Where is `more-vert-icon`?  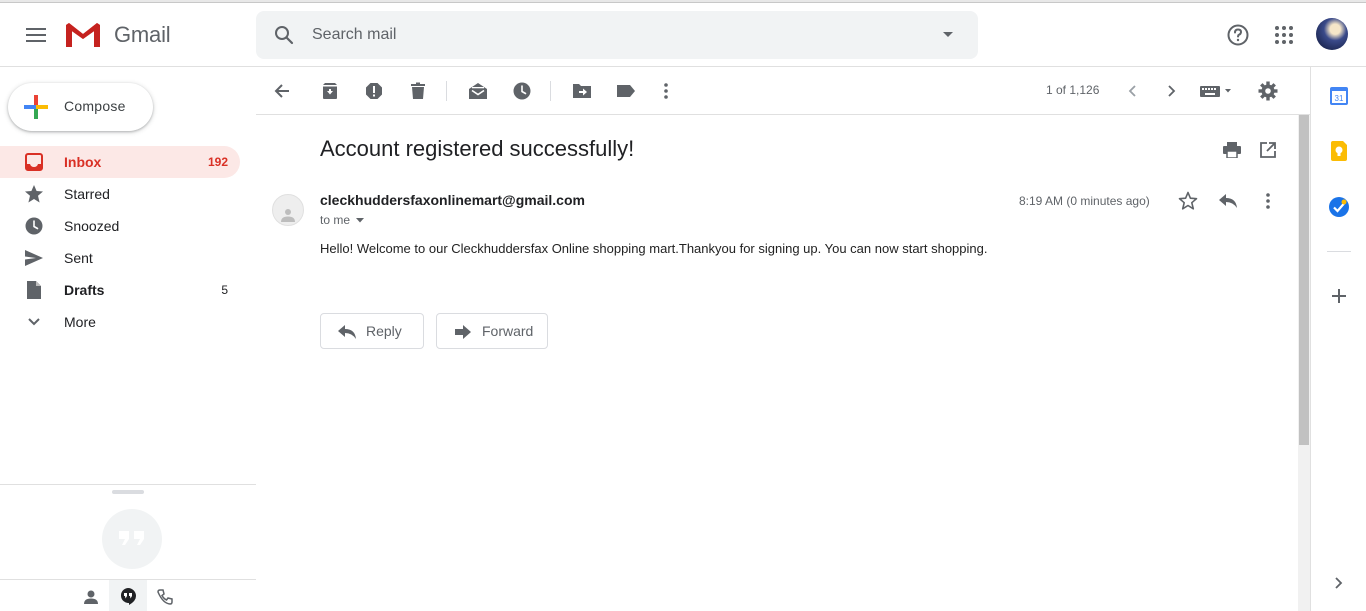 more-vert-icon is located at coordinates (1268, 201).